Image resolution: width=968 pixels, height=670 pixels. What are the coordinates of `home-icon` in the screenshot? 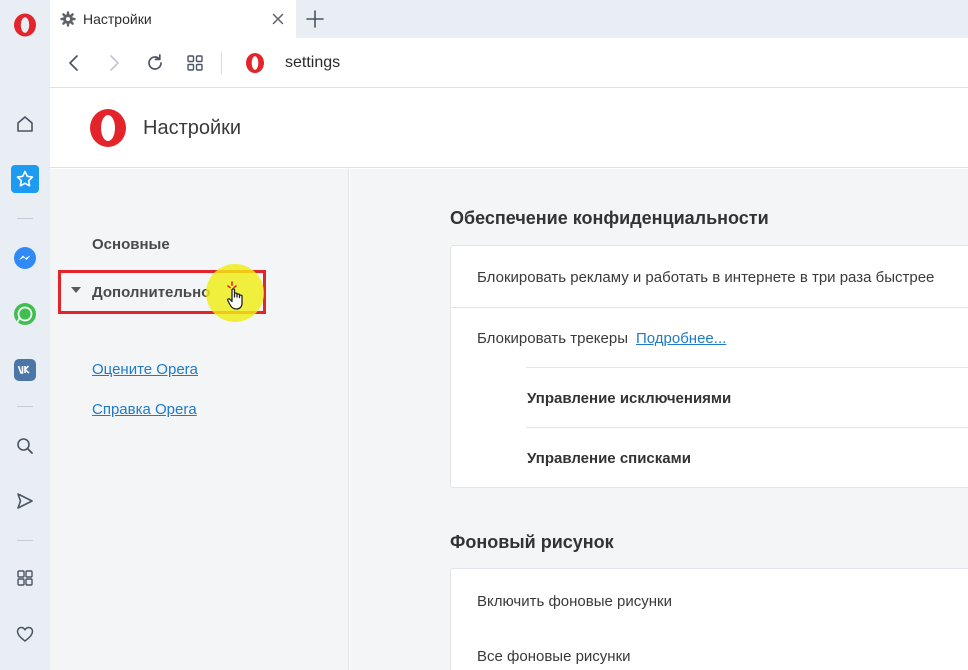 It's located at (25, 124).